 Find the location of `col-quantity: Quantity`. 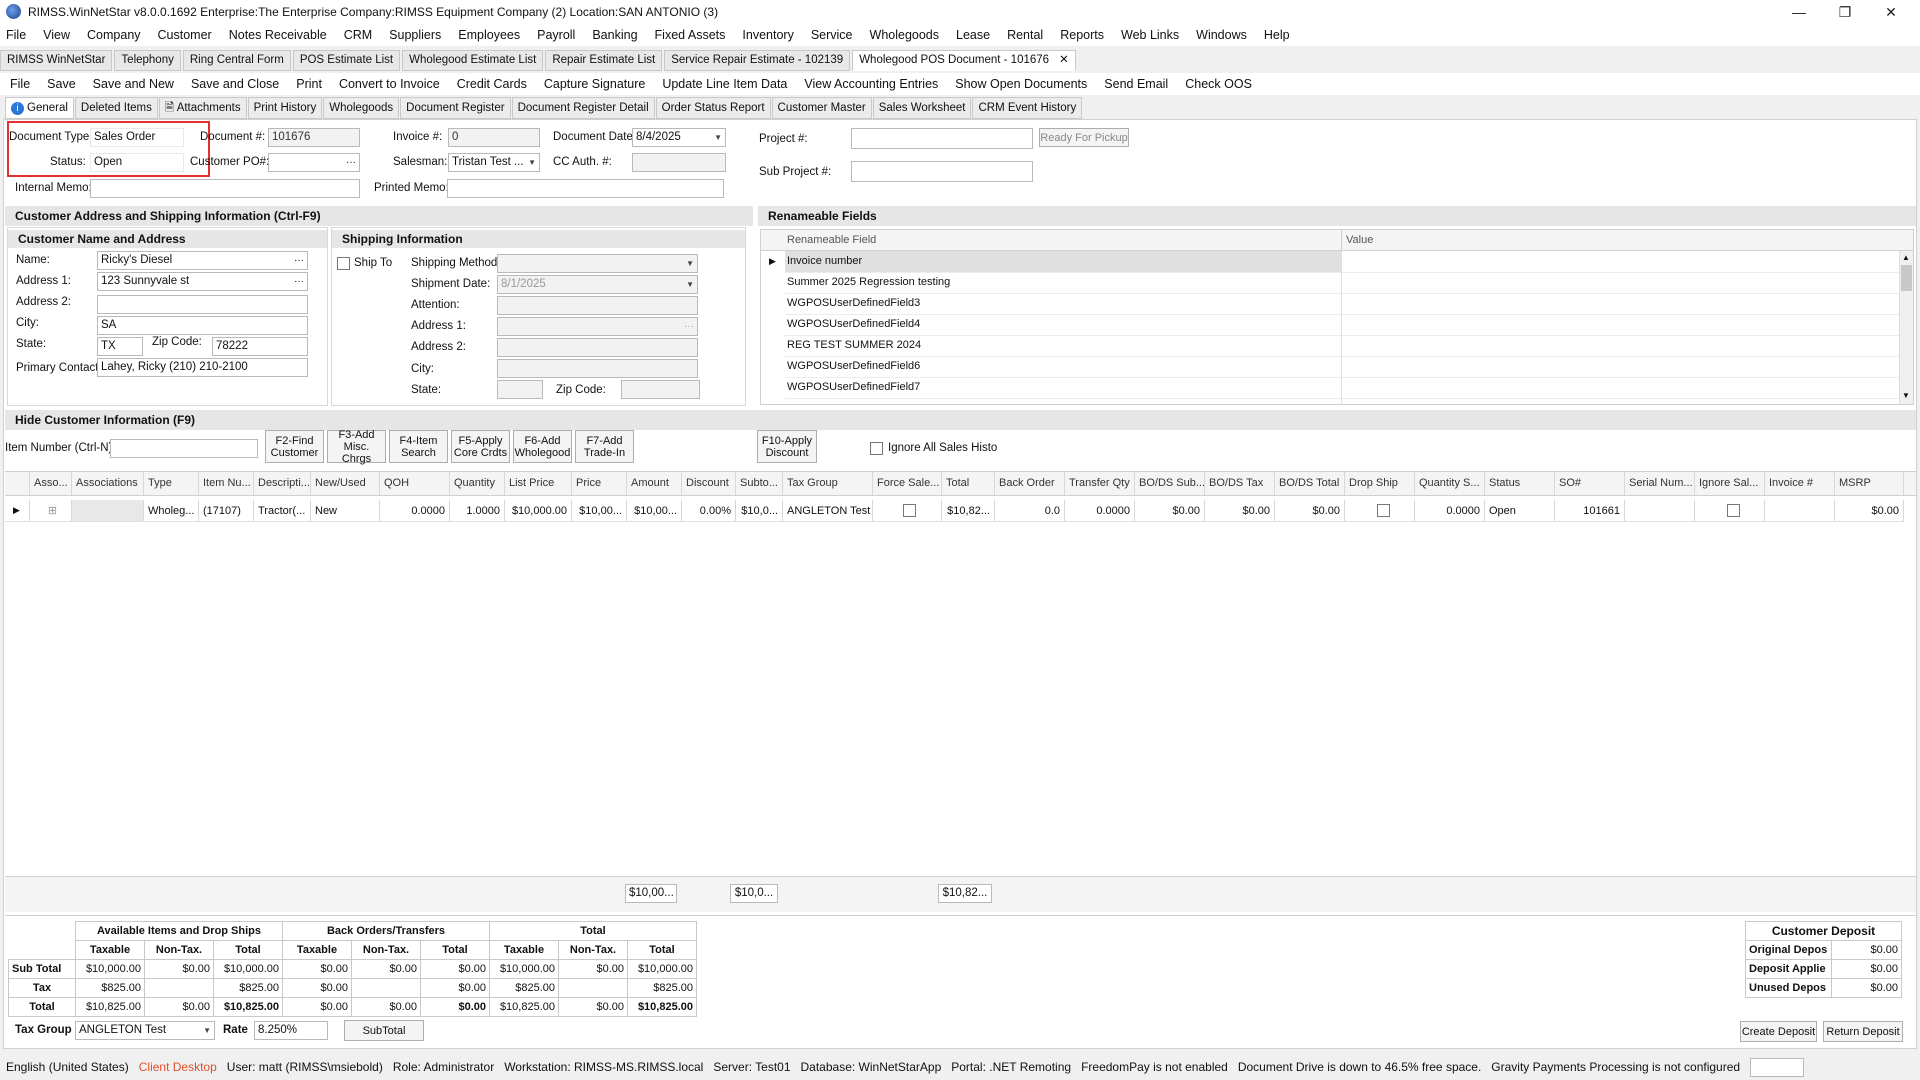

col-quantity: Quantity is located at coordinates (476, 483).